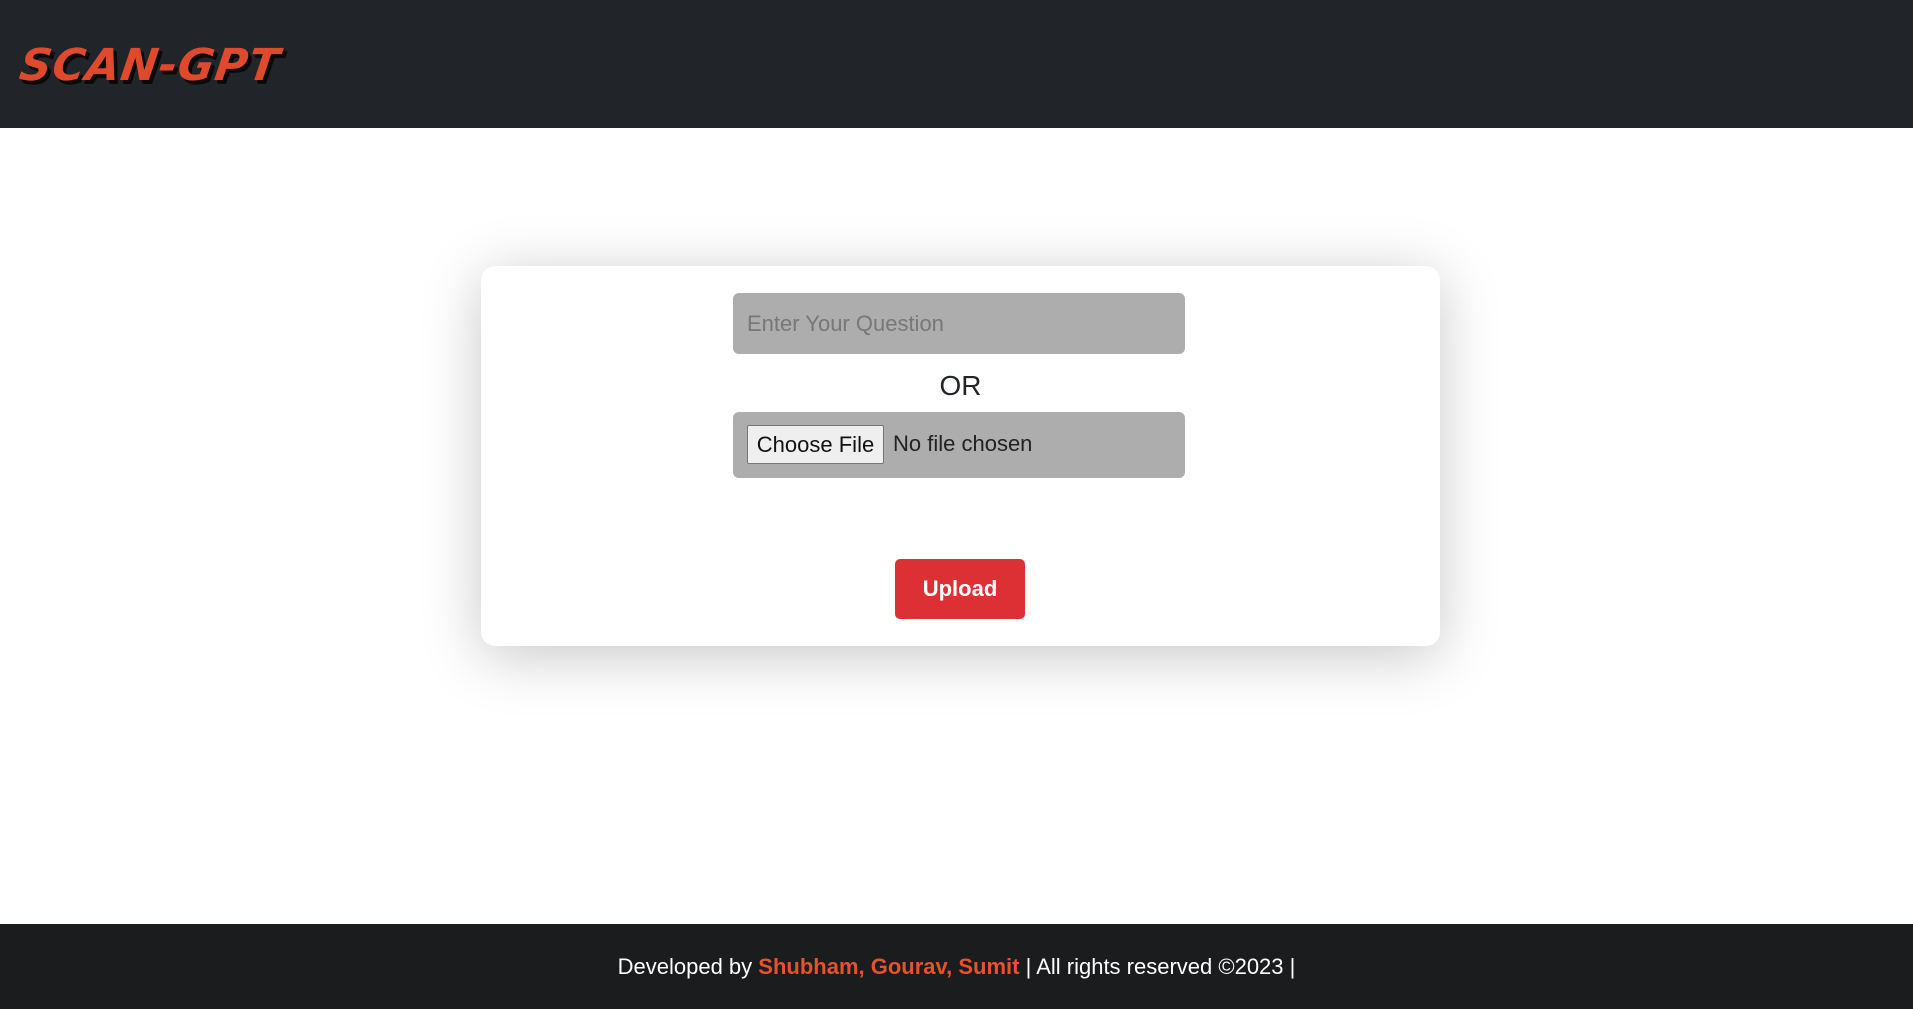 This screenshot has height=1009, width=1913. Describe the element at coordinates (963, 443) in the screenshot. I see `file-status-text: No file chosen` at that location.